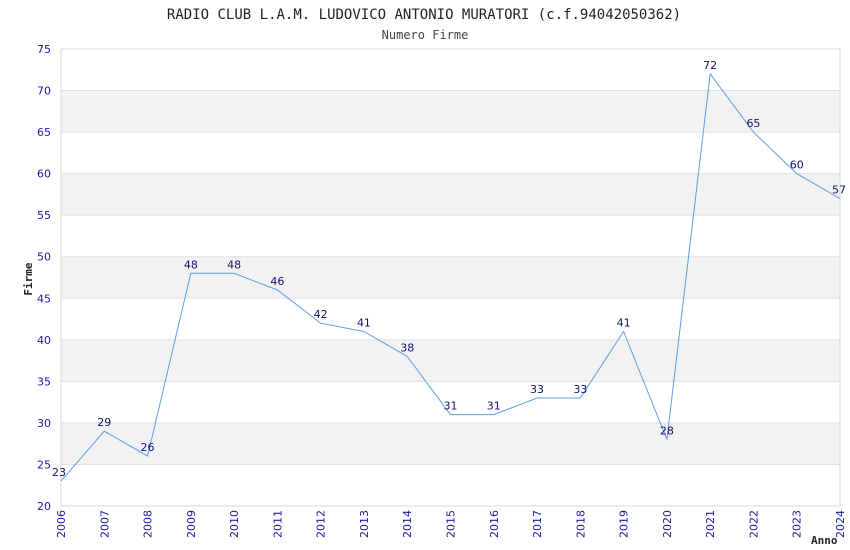  Describe the element at coordinates (321, 314) in the screenshot. I see `data-label: 42` at that location.